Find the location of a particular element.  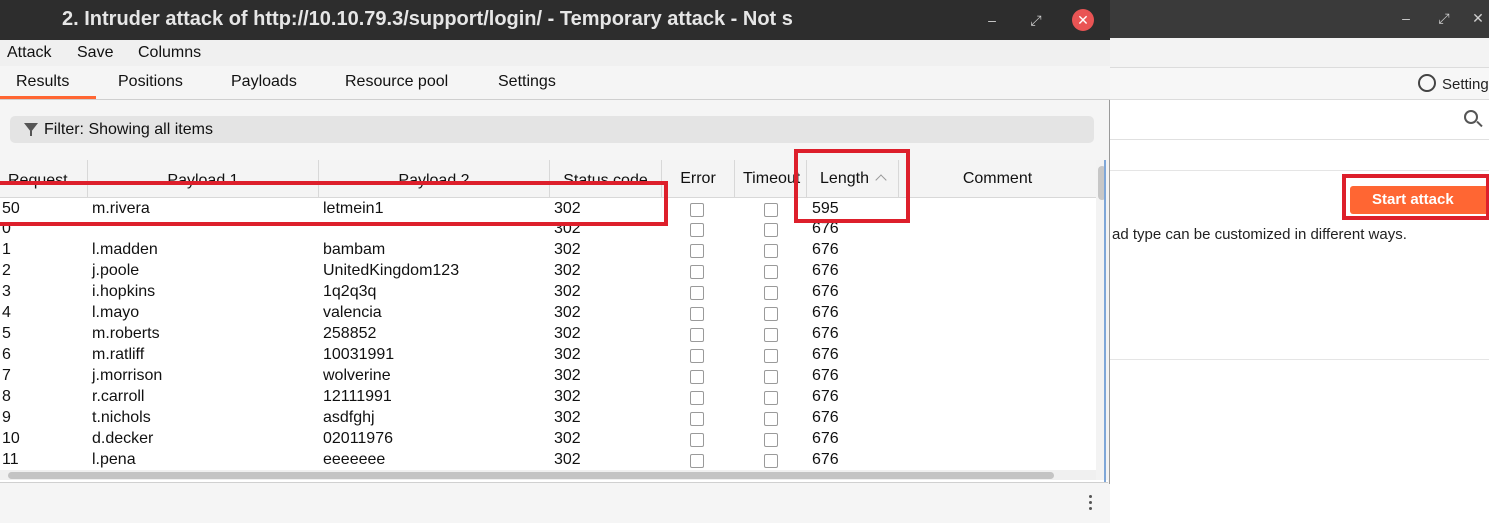

table-row: 4 l.mayo valencia 302 676 is located at coordinates (548, 313).